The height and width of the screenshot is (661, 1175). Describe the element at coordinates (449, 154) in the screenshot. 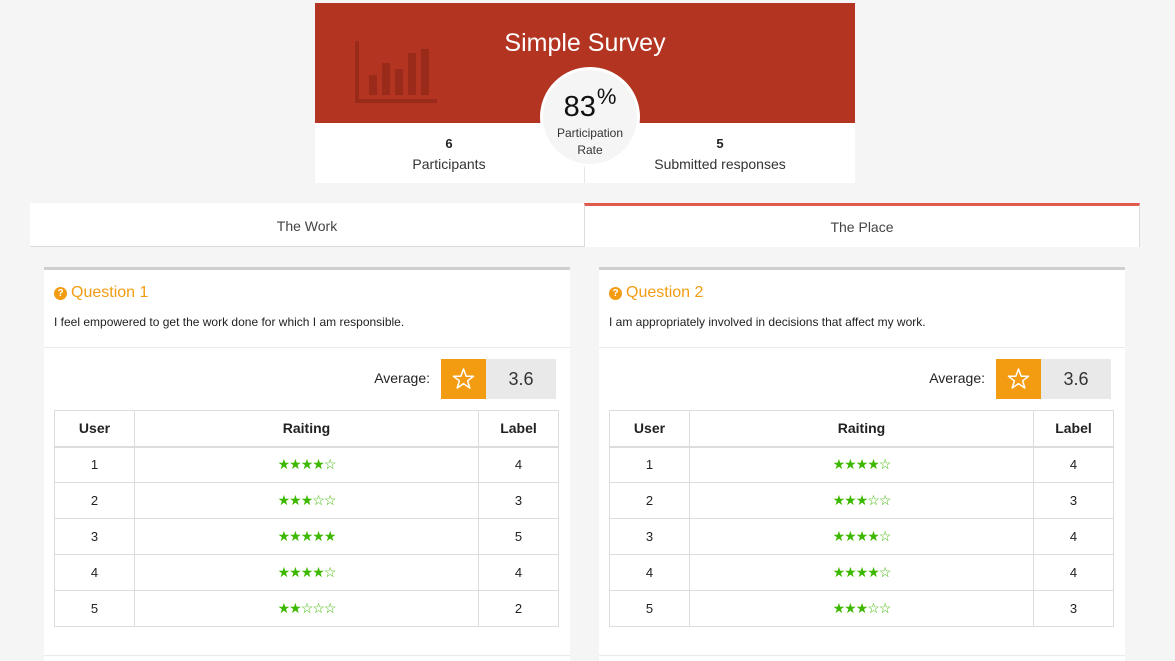

I see `participants-stat: 6 Participants` at that location.